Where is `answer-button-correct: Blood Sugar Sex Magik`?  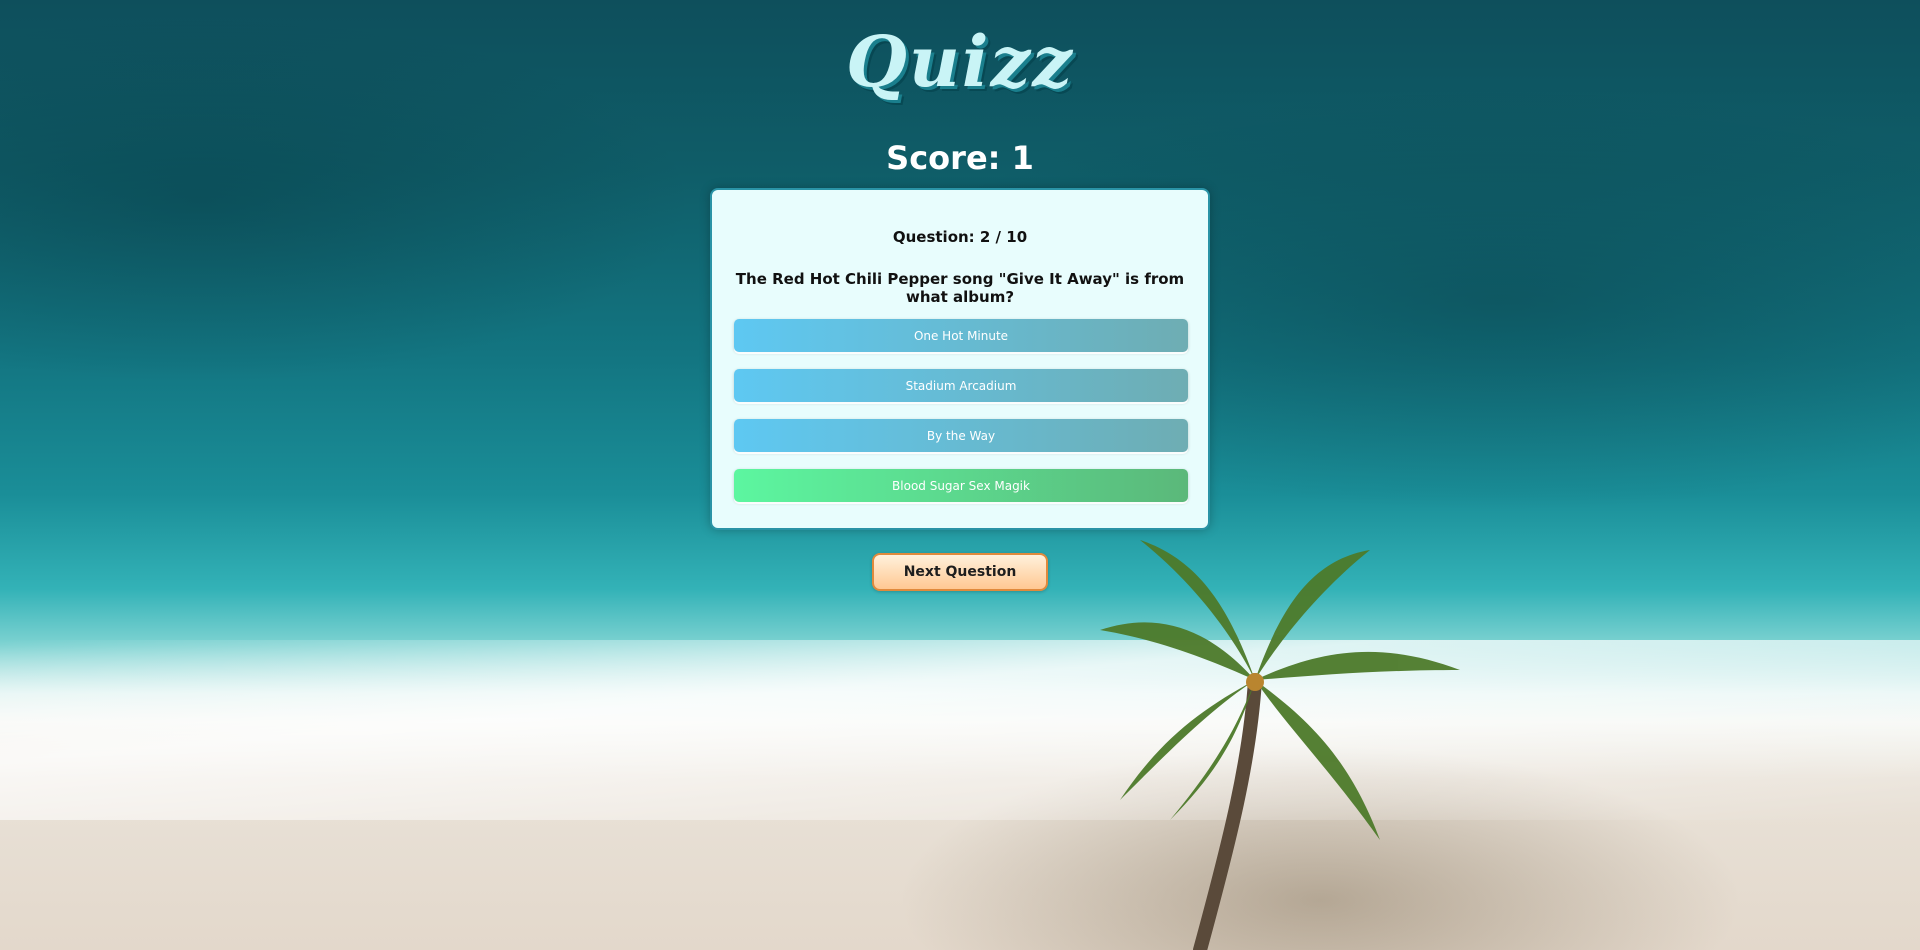 answer-button-correct: Blood Sugar Sex Magik is located at coordinates (961, 485).